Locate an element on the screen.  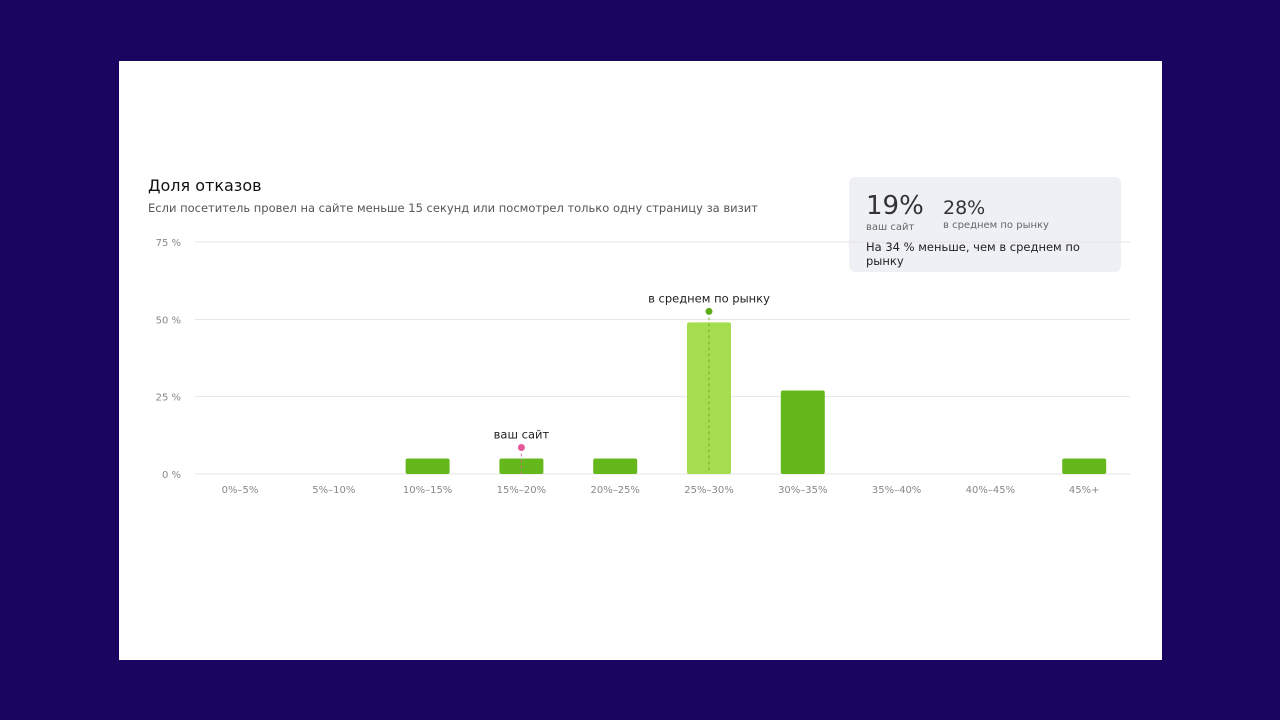
y-tick-label: 75 % is located at coordinates (168, 243).